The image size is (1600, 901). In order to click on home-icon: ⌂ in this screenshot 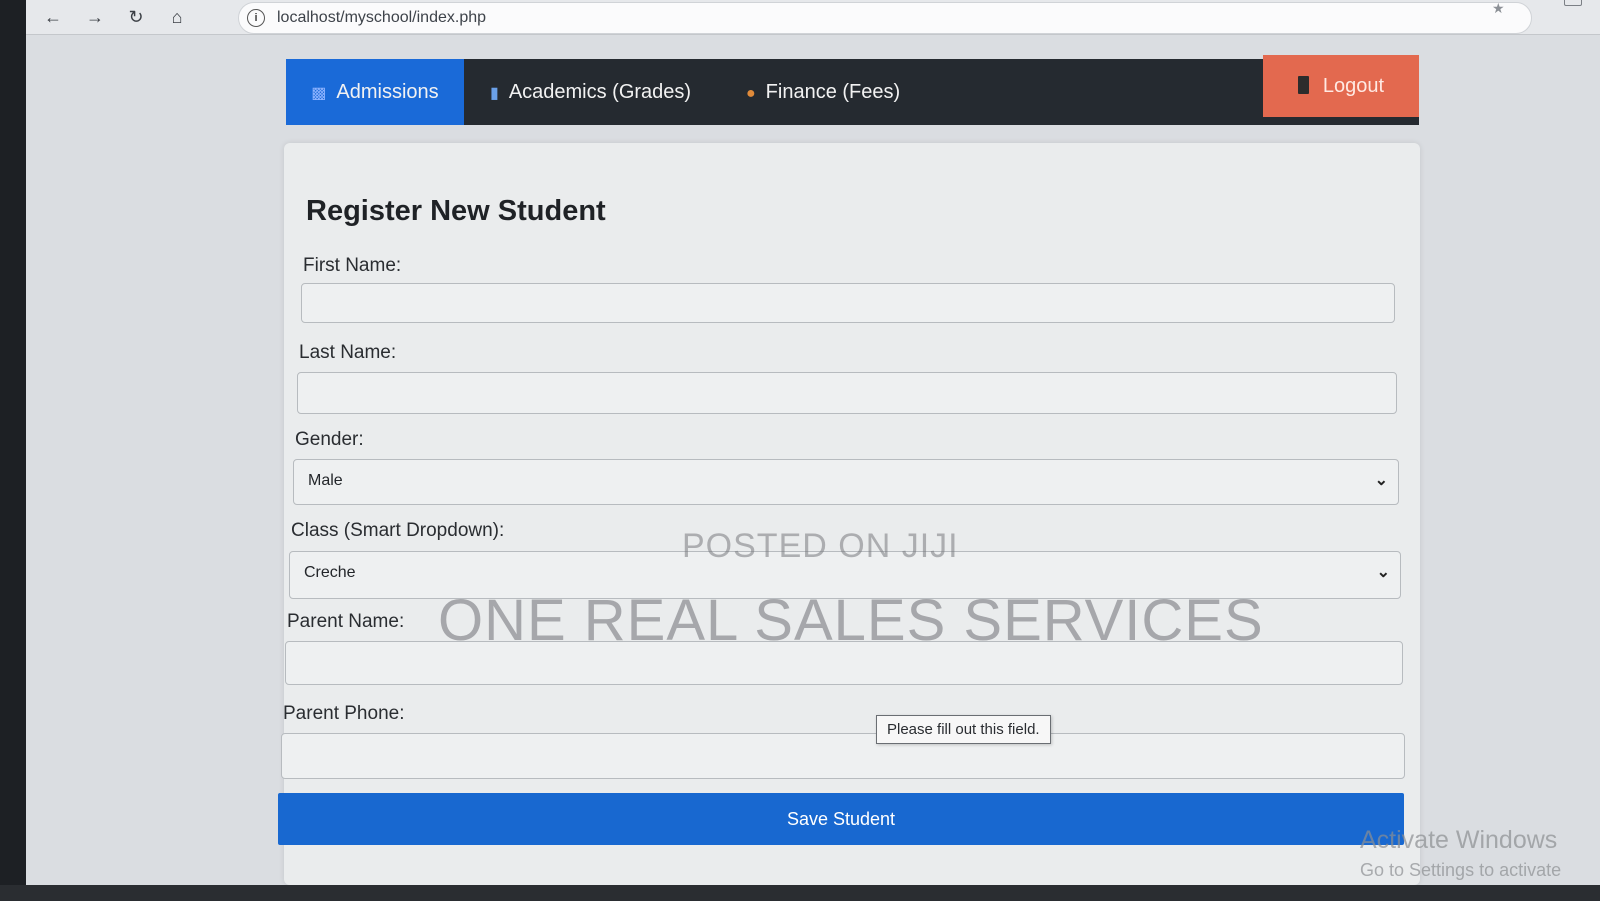, I will do `click(177, 17)`.